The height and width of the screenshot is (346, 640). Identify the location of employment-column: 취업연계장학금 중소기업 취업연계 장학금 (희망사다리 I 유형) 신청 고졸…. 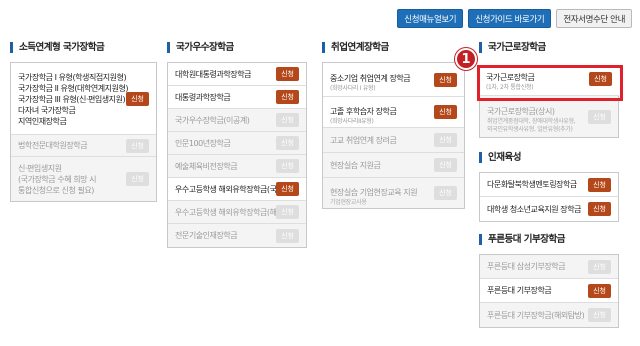
(393, 125).